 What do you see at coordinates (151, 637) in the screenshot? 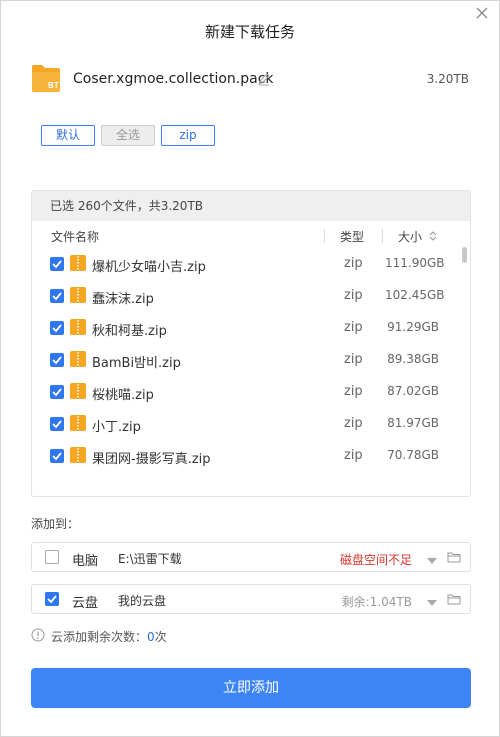
I see `quota-count: 0` at bounding box center [151, 637].